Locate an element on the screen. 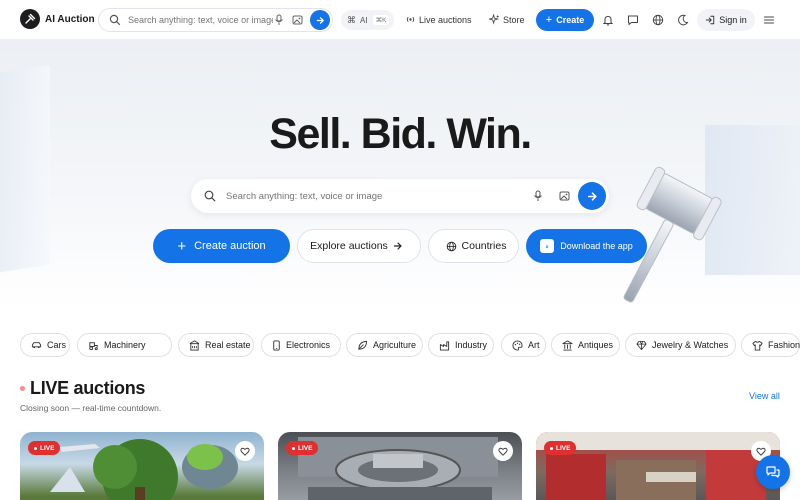 The width and height of the screenshot is (800, 500). category-label: Industry is located at coordinates (471, 345).